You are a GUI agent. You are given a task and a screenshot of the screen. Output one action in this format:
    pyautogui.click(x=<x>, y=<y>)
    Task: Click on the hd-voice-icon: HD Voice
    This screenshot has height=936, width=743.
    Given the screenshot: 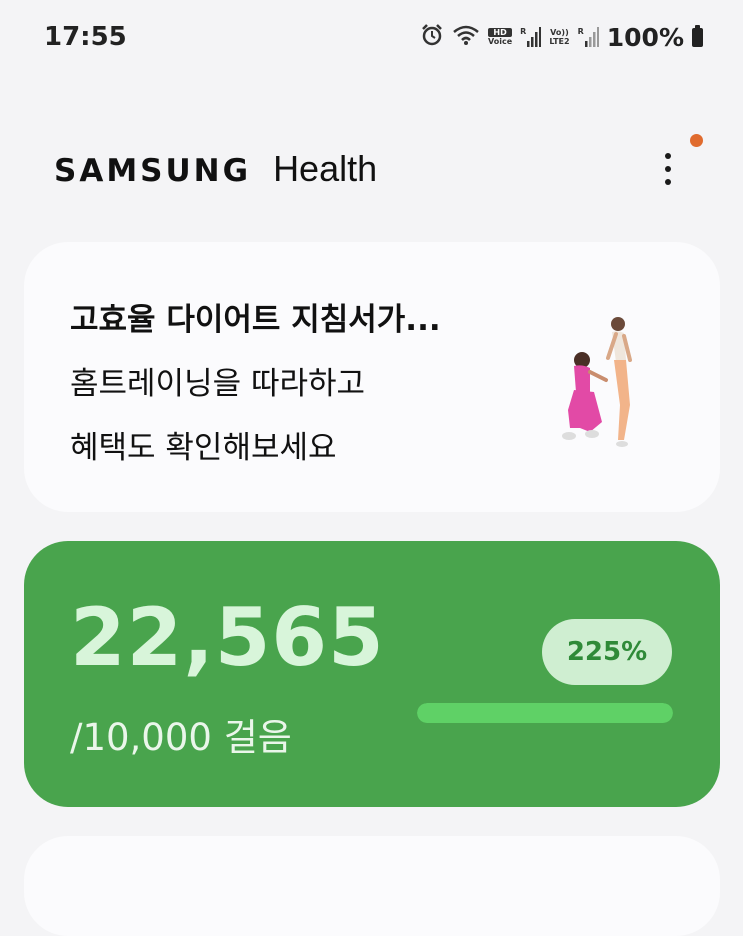 What is the action you would take?
    pyautogui.click(x=500, y=37)
    